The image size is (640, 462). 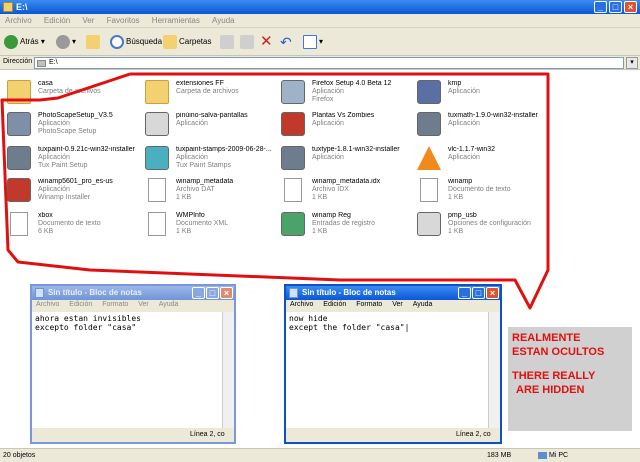 What do you see at coordinates (169, 304) in the screenshot?
I see `notepad-left-menu-ayuda: Ayuda` at bounding box center [169, 304].